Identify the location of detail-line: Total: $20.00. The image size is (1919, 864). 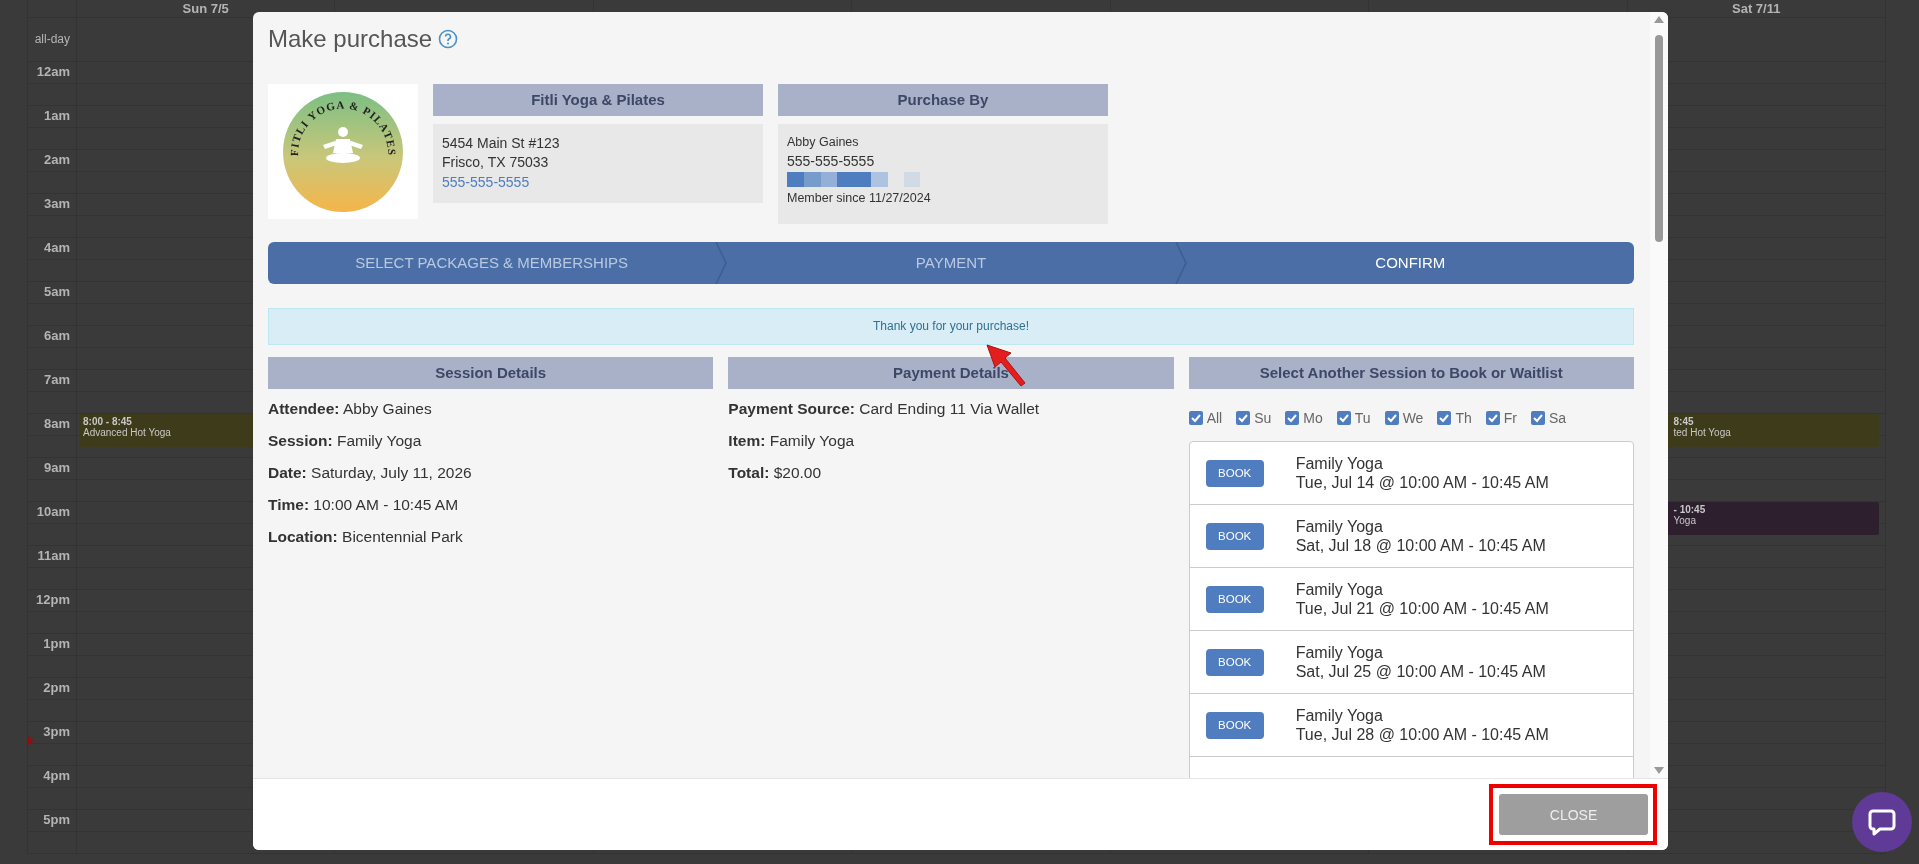
(775, 473).